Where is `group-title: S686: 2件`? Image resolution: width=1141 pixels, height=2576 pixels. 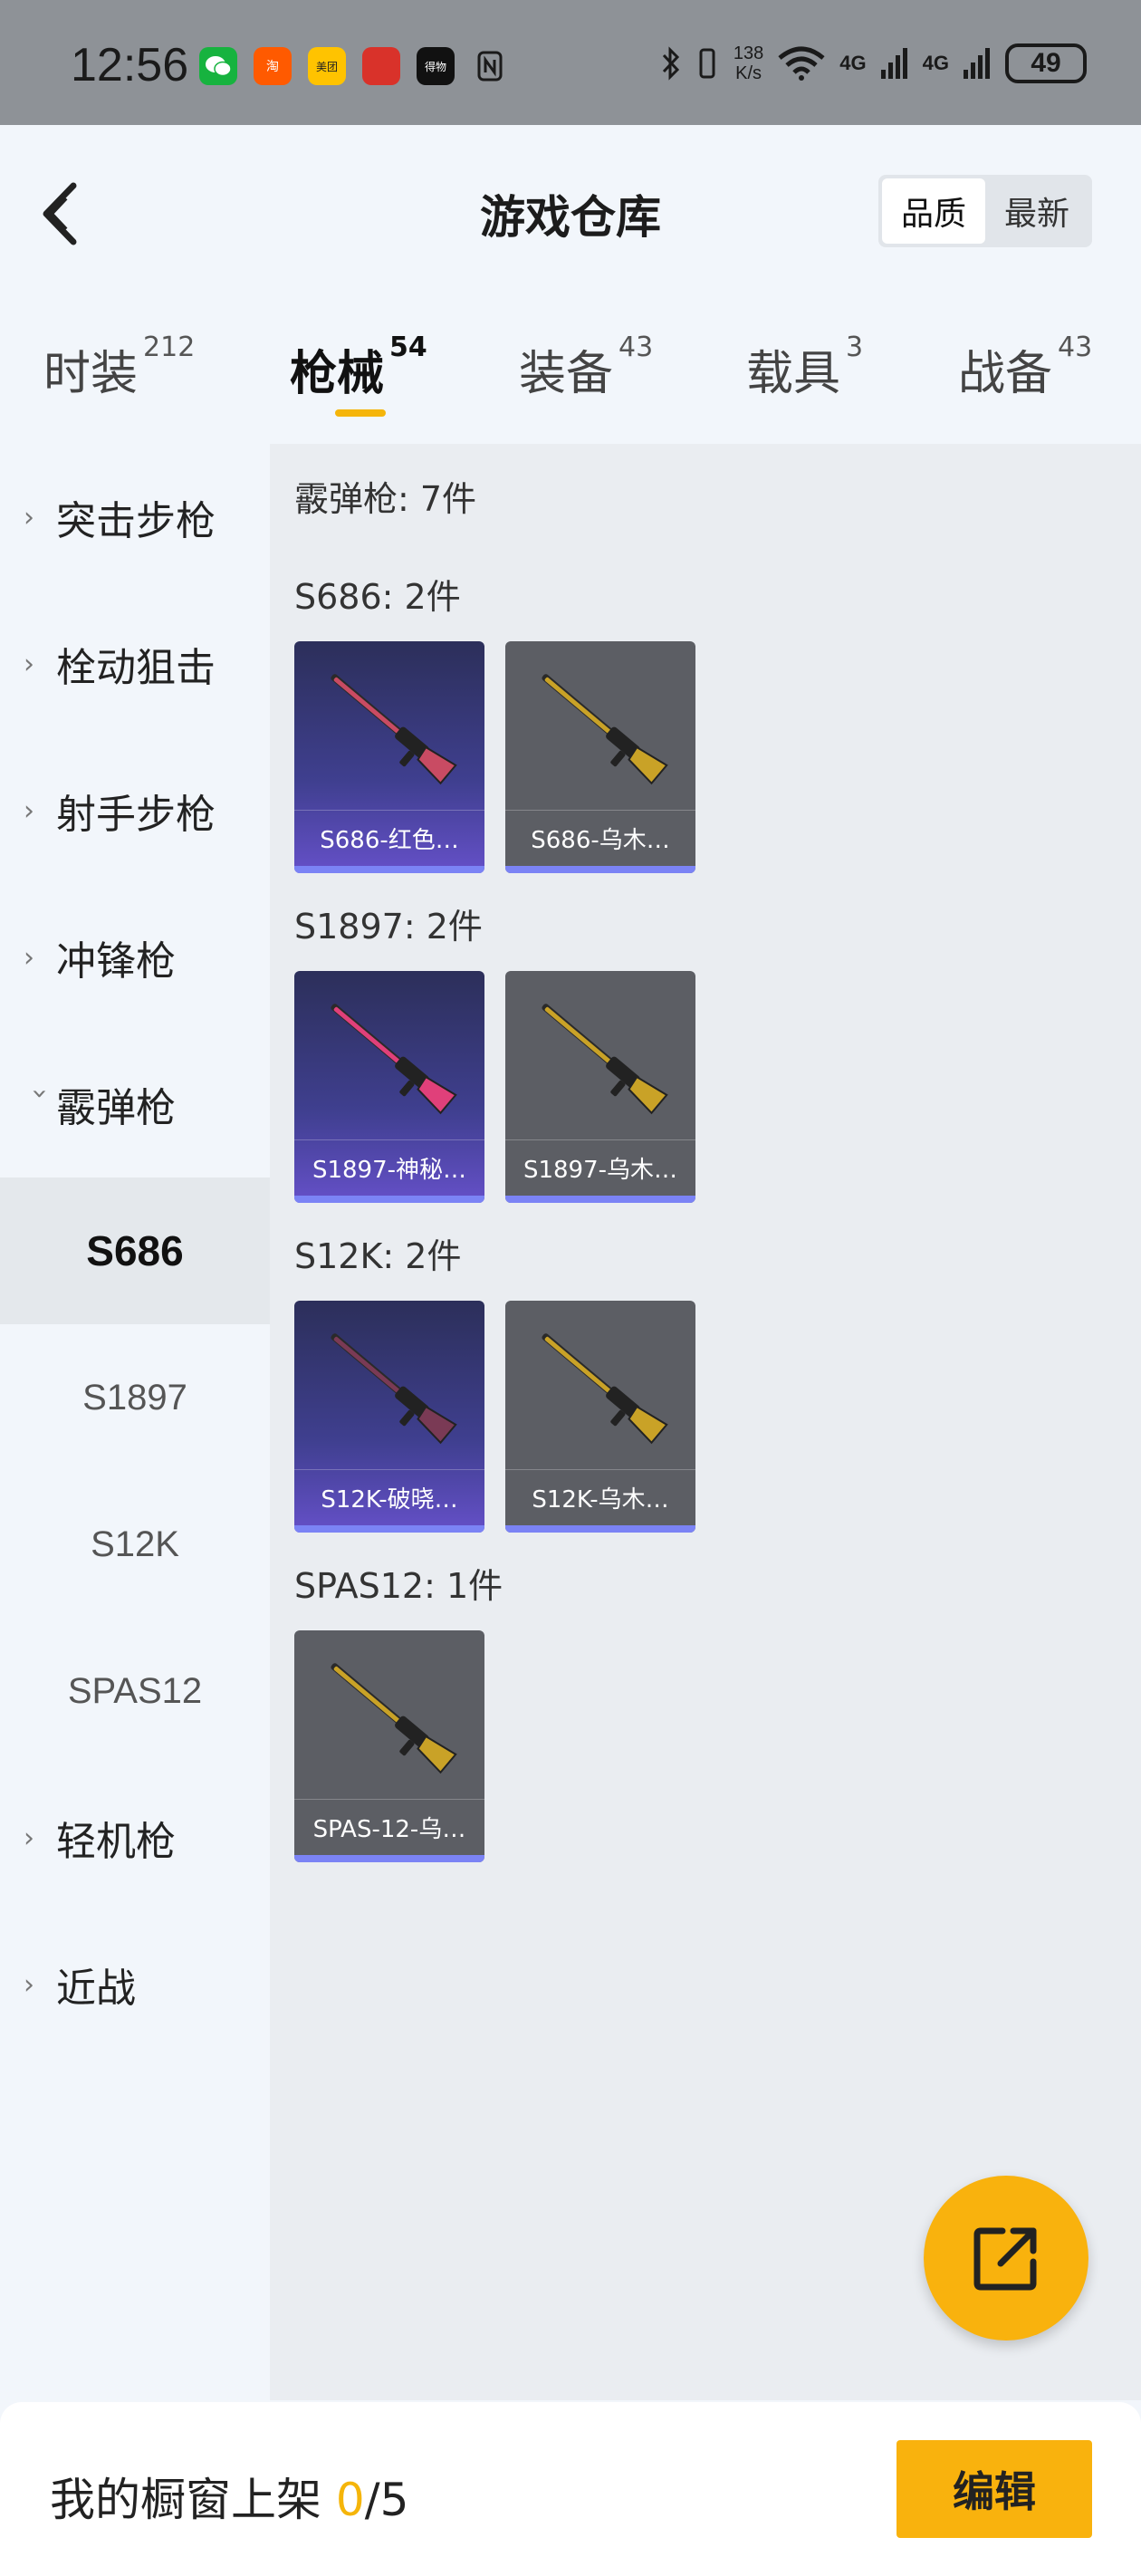 group-title: S686: 2件 is located at coordinates (378, 597).